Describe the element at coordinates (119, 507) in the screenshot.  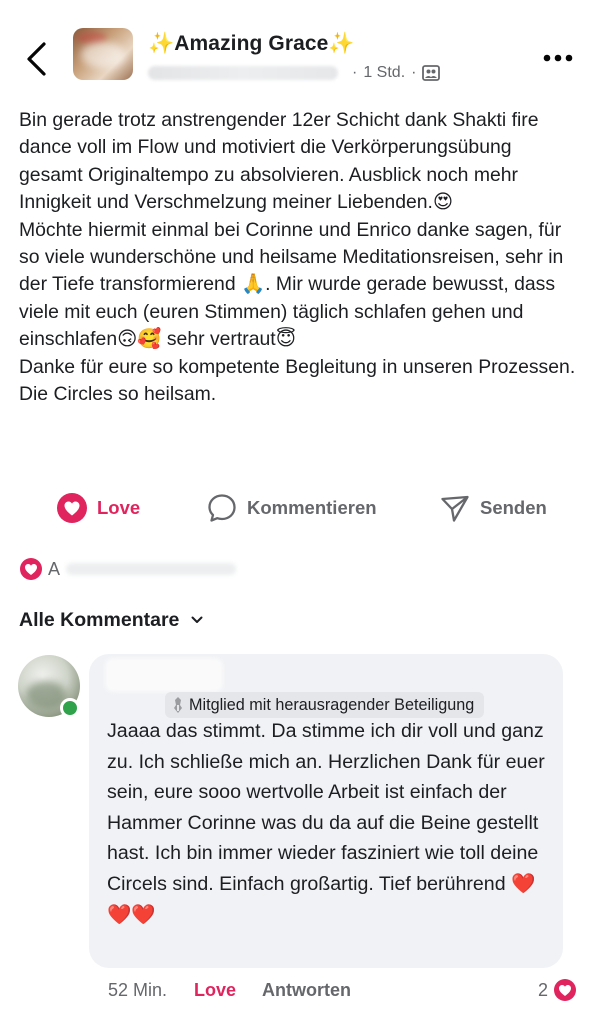
I see `love-label: Love` at that location.